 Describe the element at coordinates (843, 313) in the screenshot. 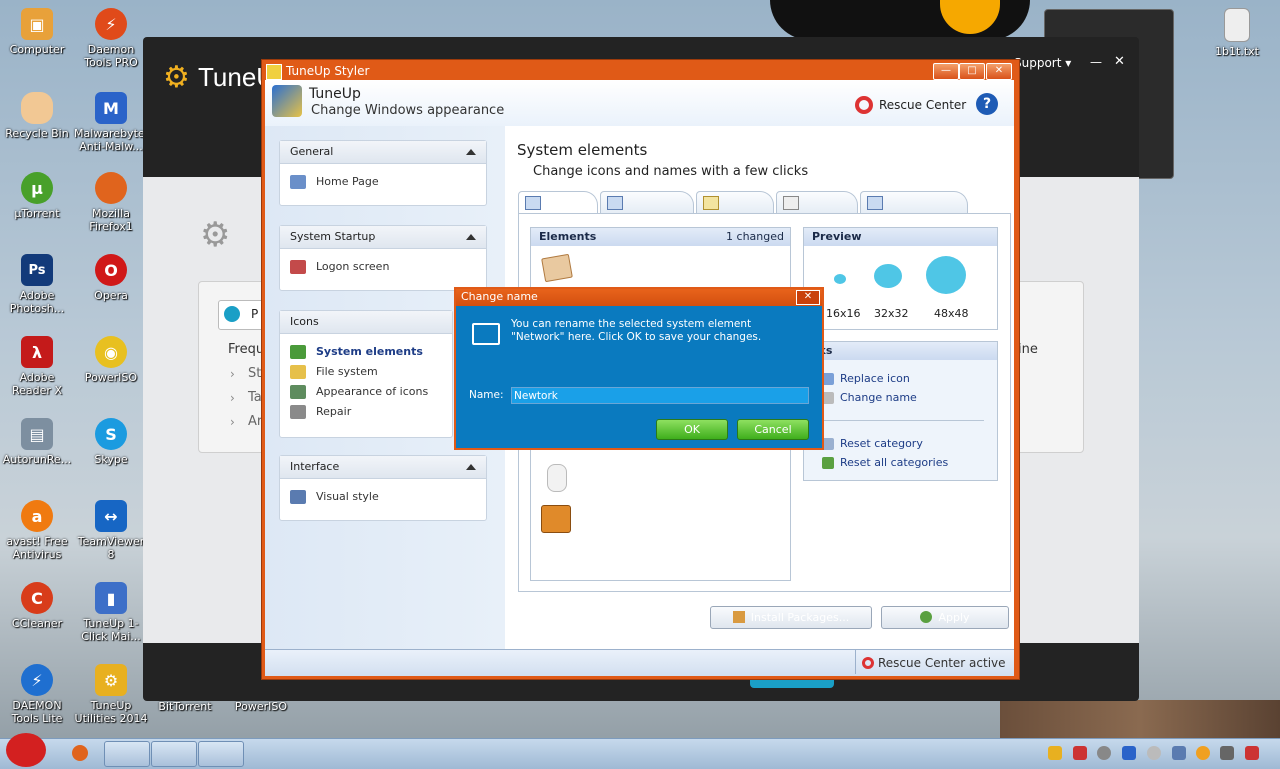

I see `preview-size-16: 16x16` at that location.